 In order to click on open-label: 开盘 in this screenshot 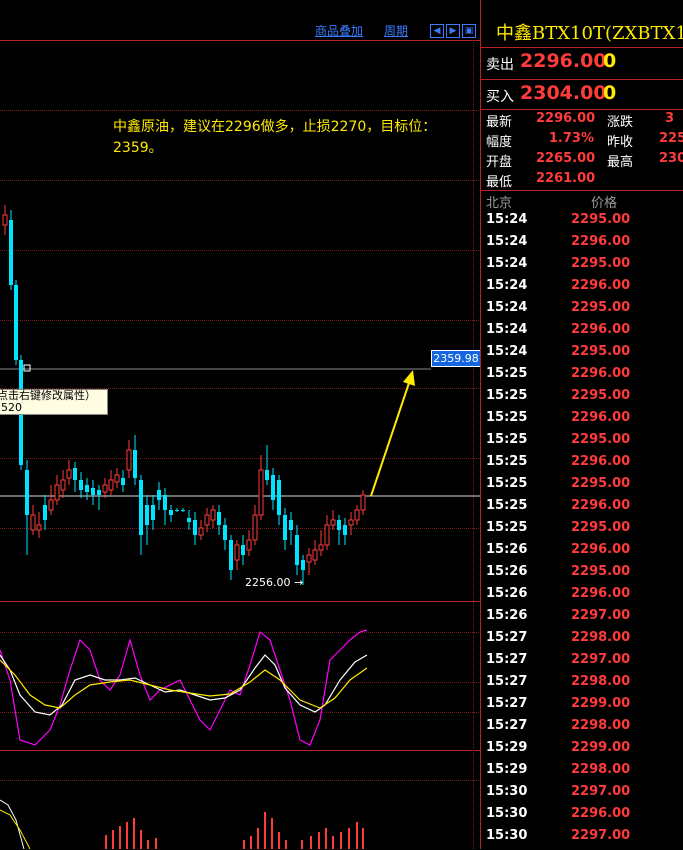, I will do `click(499, 162)`.